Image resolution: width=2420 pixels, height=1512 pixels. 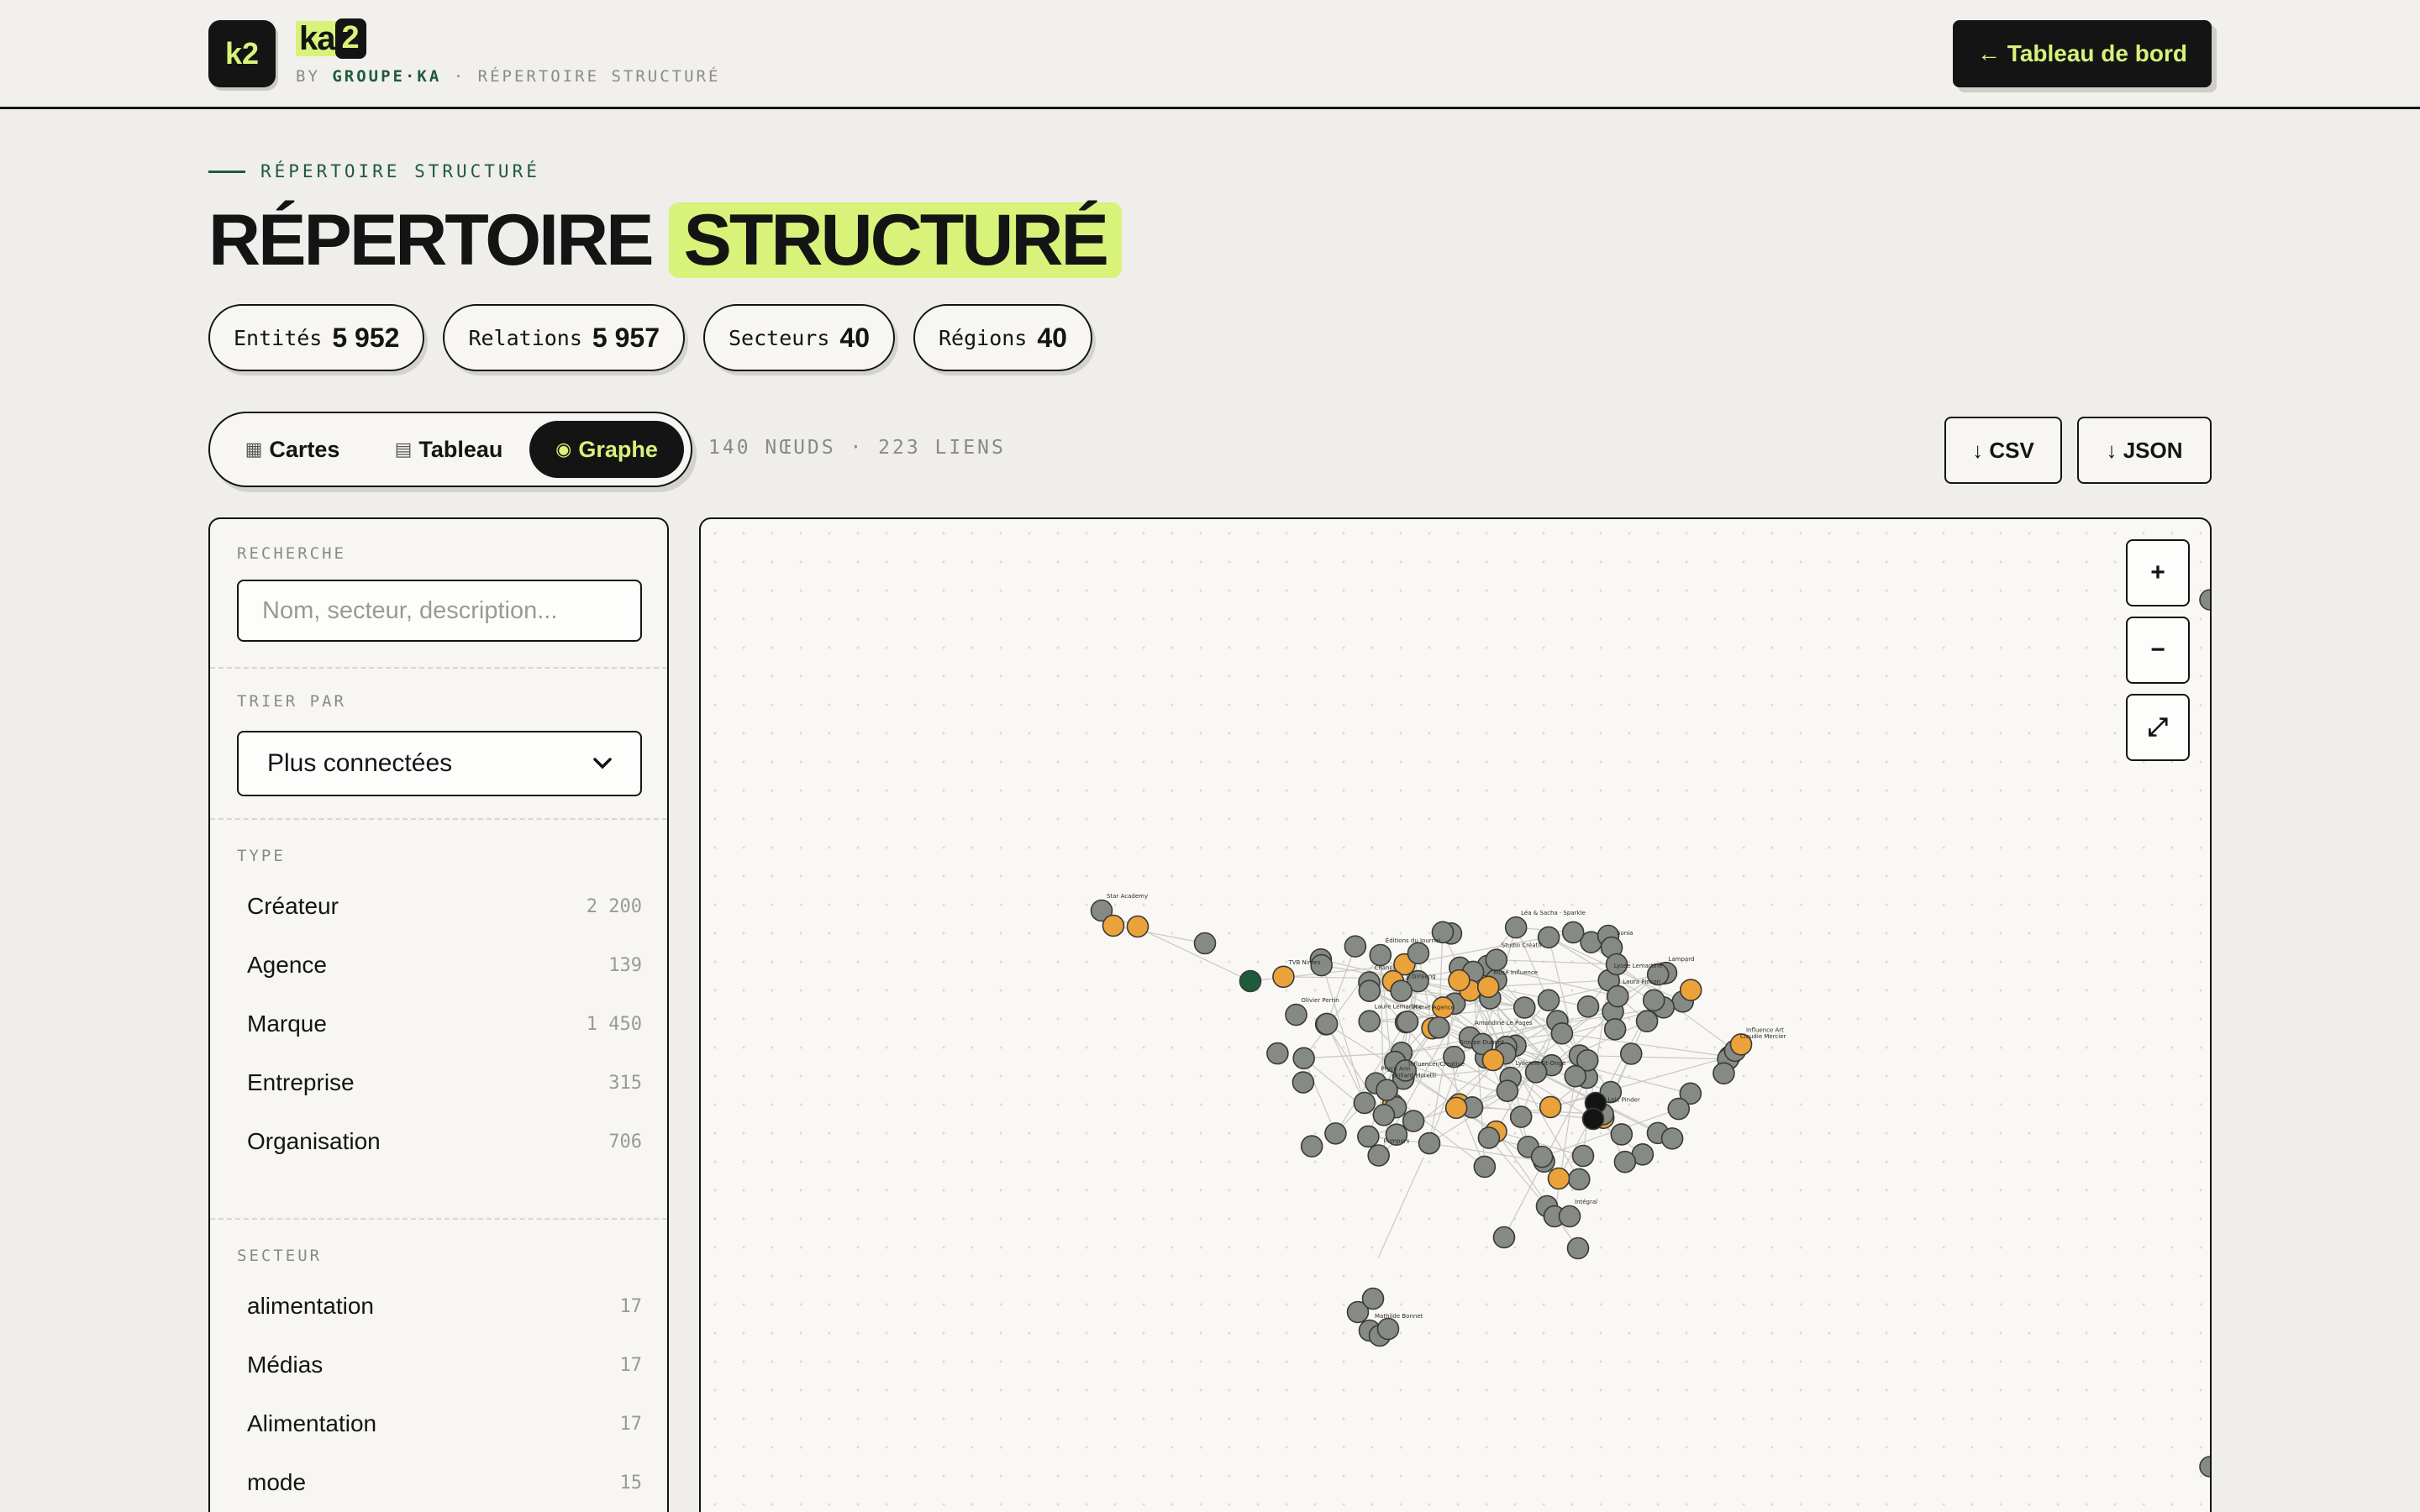 What do you see at coordinates (606, 449) in the screenshot?
I see `tab-graph: ◉ Graphe` at bounding box center [606, 449].